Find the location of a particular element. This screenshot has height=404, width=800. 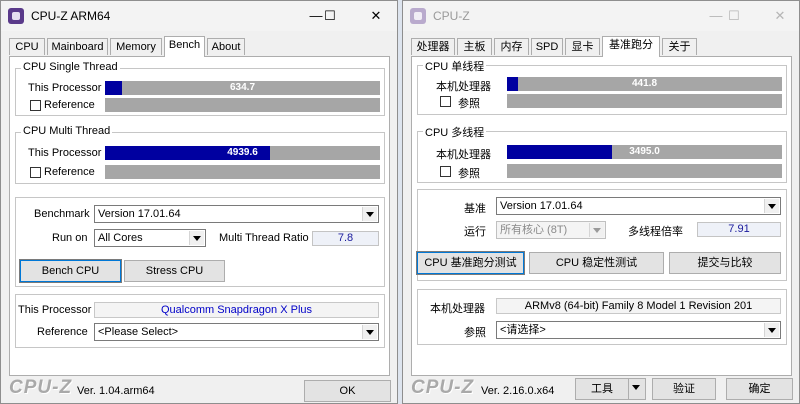

run-on-value: 所有核心 (8T) is located at coordinates (534, 230).